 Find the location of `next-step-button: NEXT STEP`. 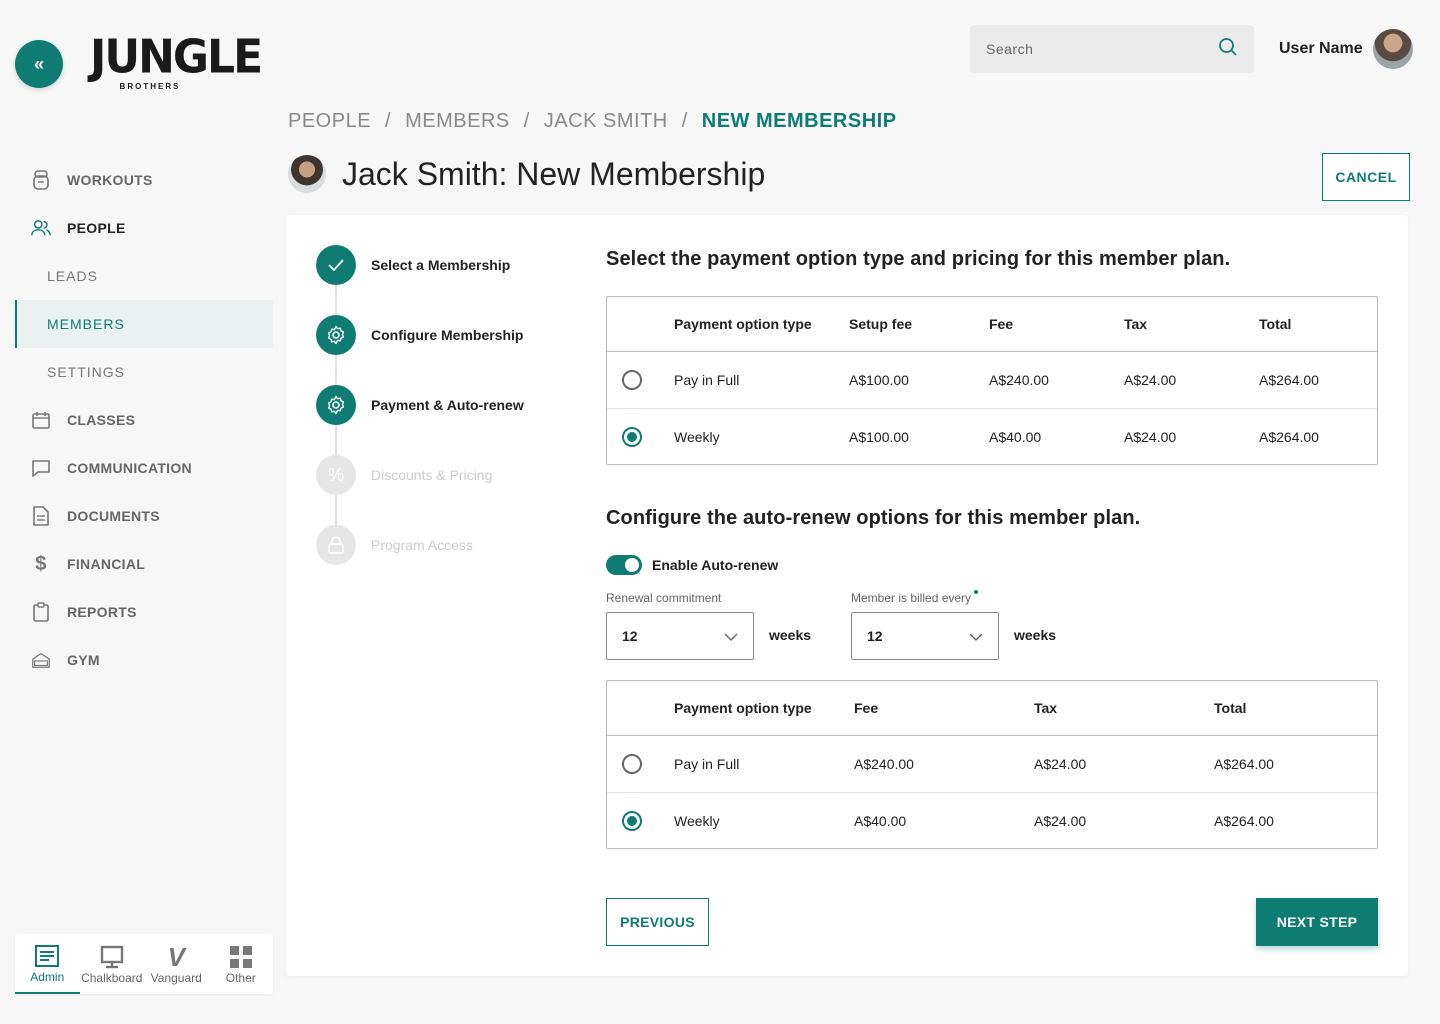

next-step-button: NEXT STEP is located at coordinates (1317, 922).